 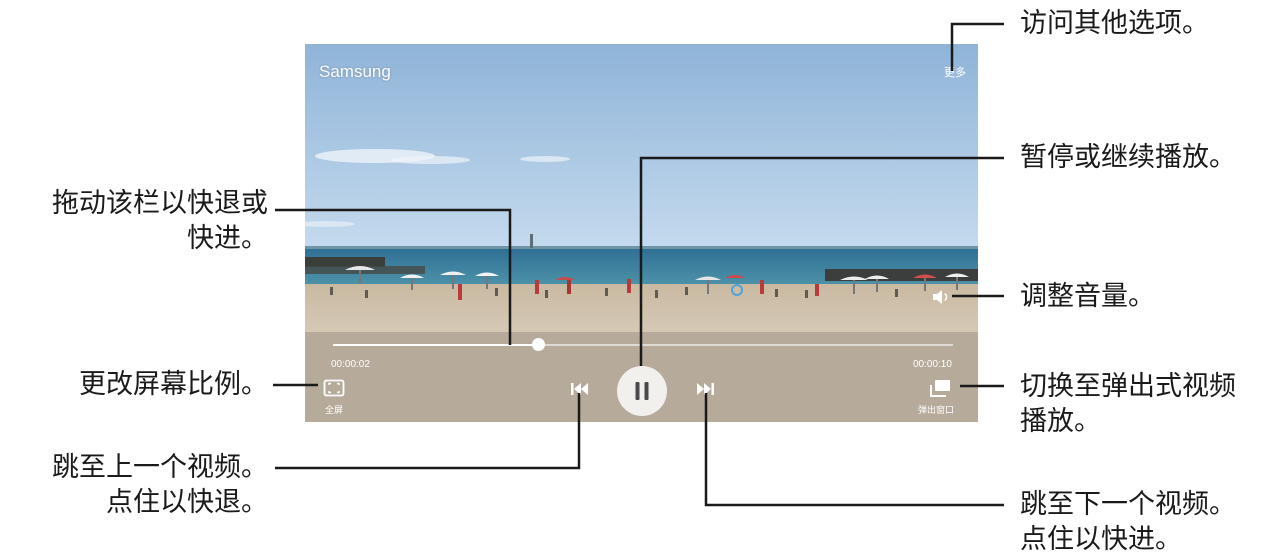 I want to click on callout-previous-line1: 跳至上一个视频。, so click(x=160, y=467).